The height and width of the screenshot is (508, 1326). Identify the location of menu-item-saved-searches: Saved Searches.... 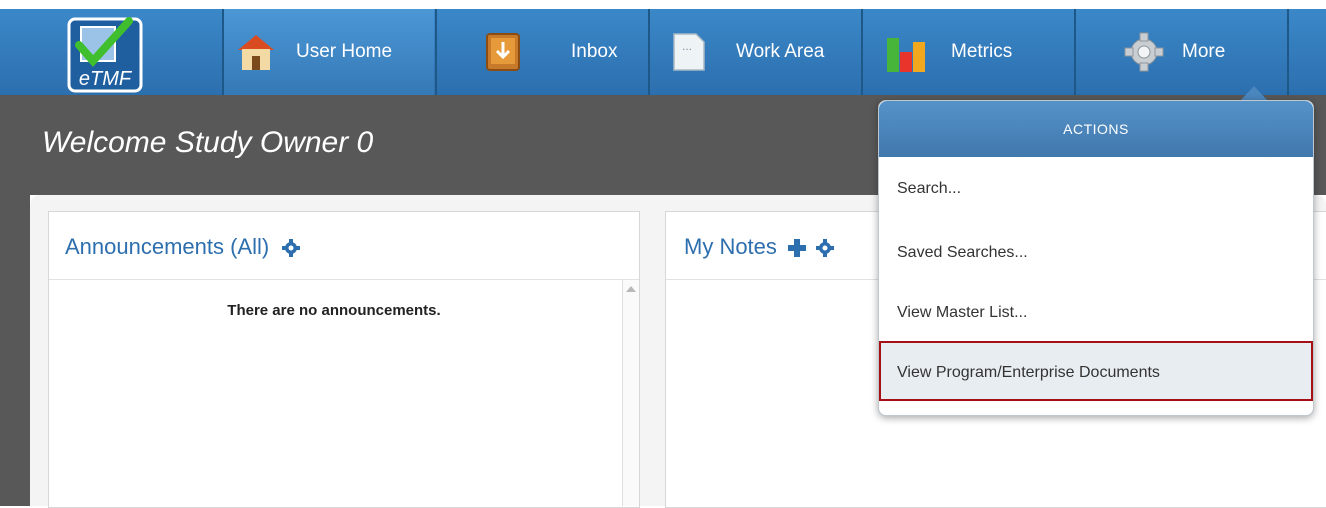
(1096, 253).